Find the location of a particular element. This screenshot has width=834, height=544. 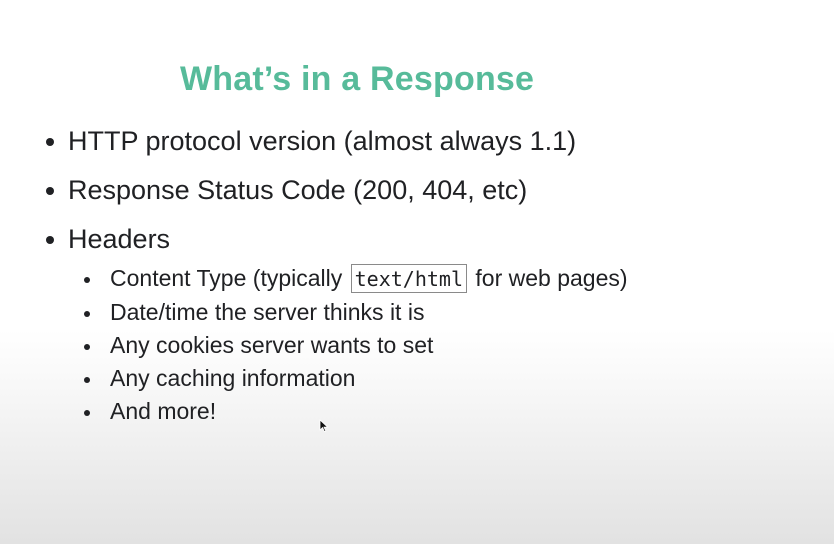

sub-bullet-item: Any caching information is located at coordinates (354, 378).